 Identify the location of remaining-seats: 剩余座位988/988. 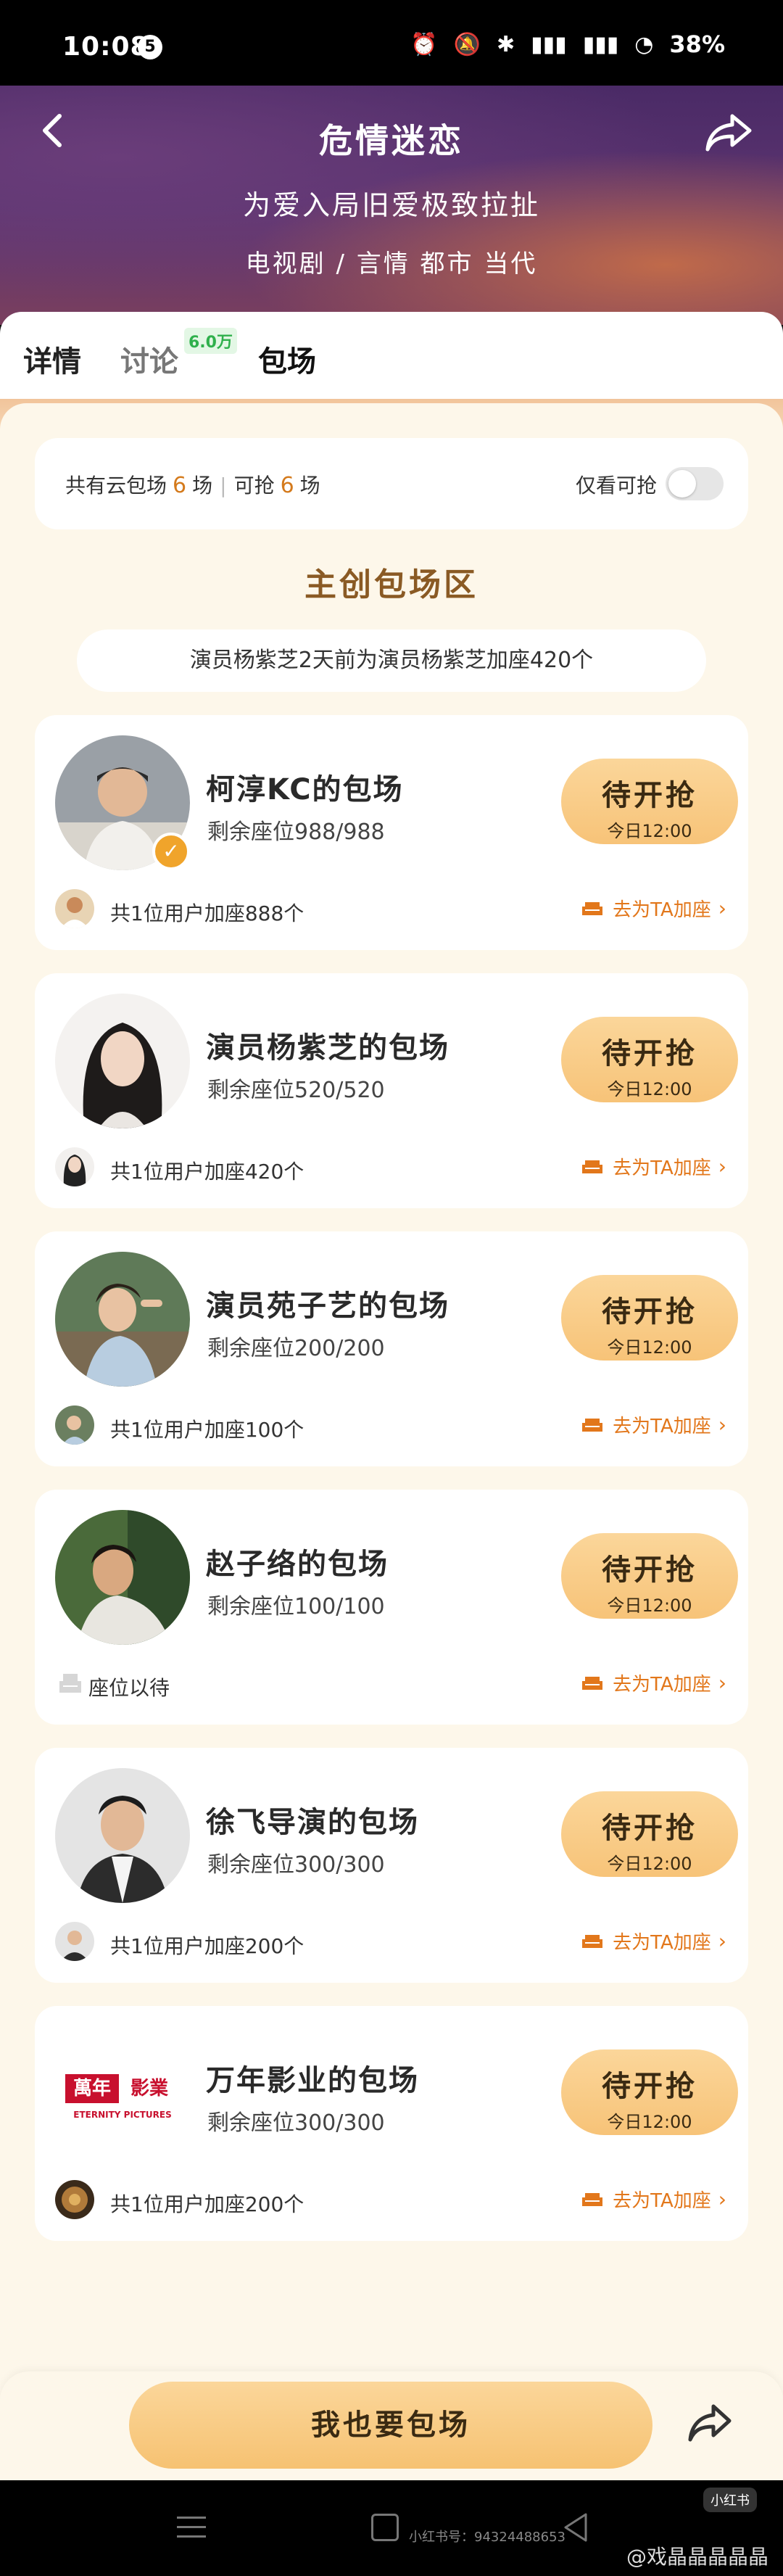
(296, 832).